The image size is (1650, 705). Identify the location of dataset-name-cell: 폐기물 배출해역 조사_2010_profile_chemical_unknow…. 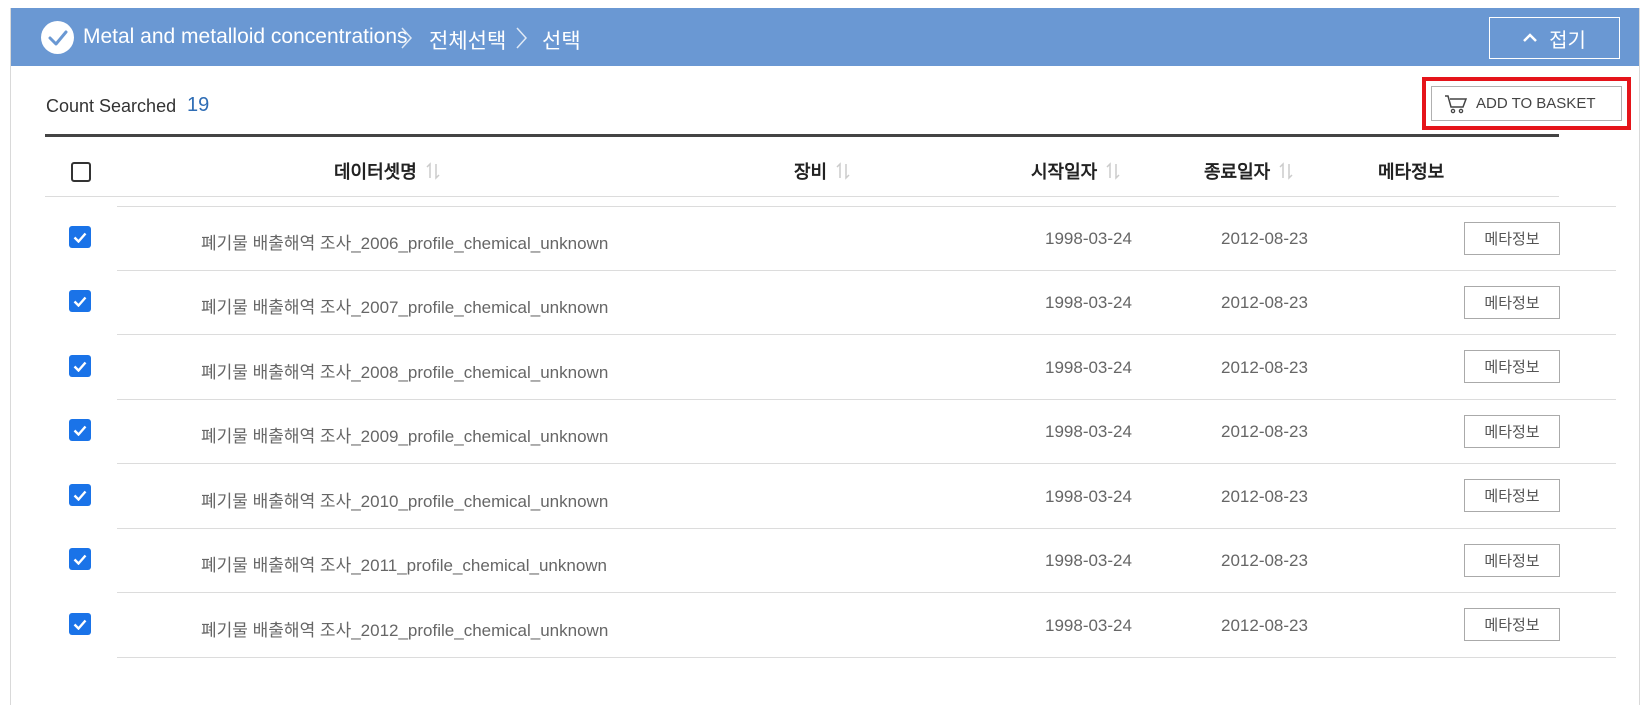
(404, 499).